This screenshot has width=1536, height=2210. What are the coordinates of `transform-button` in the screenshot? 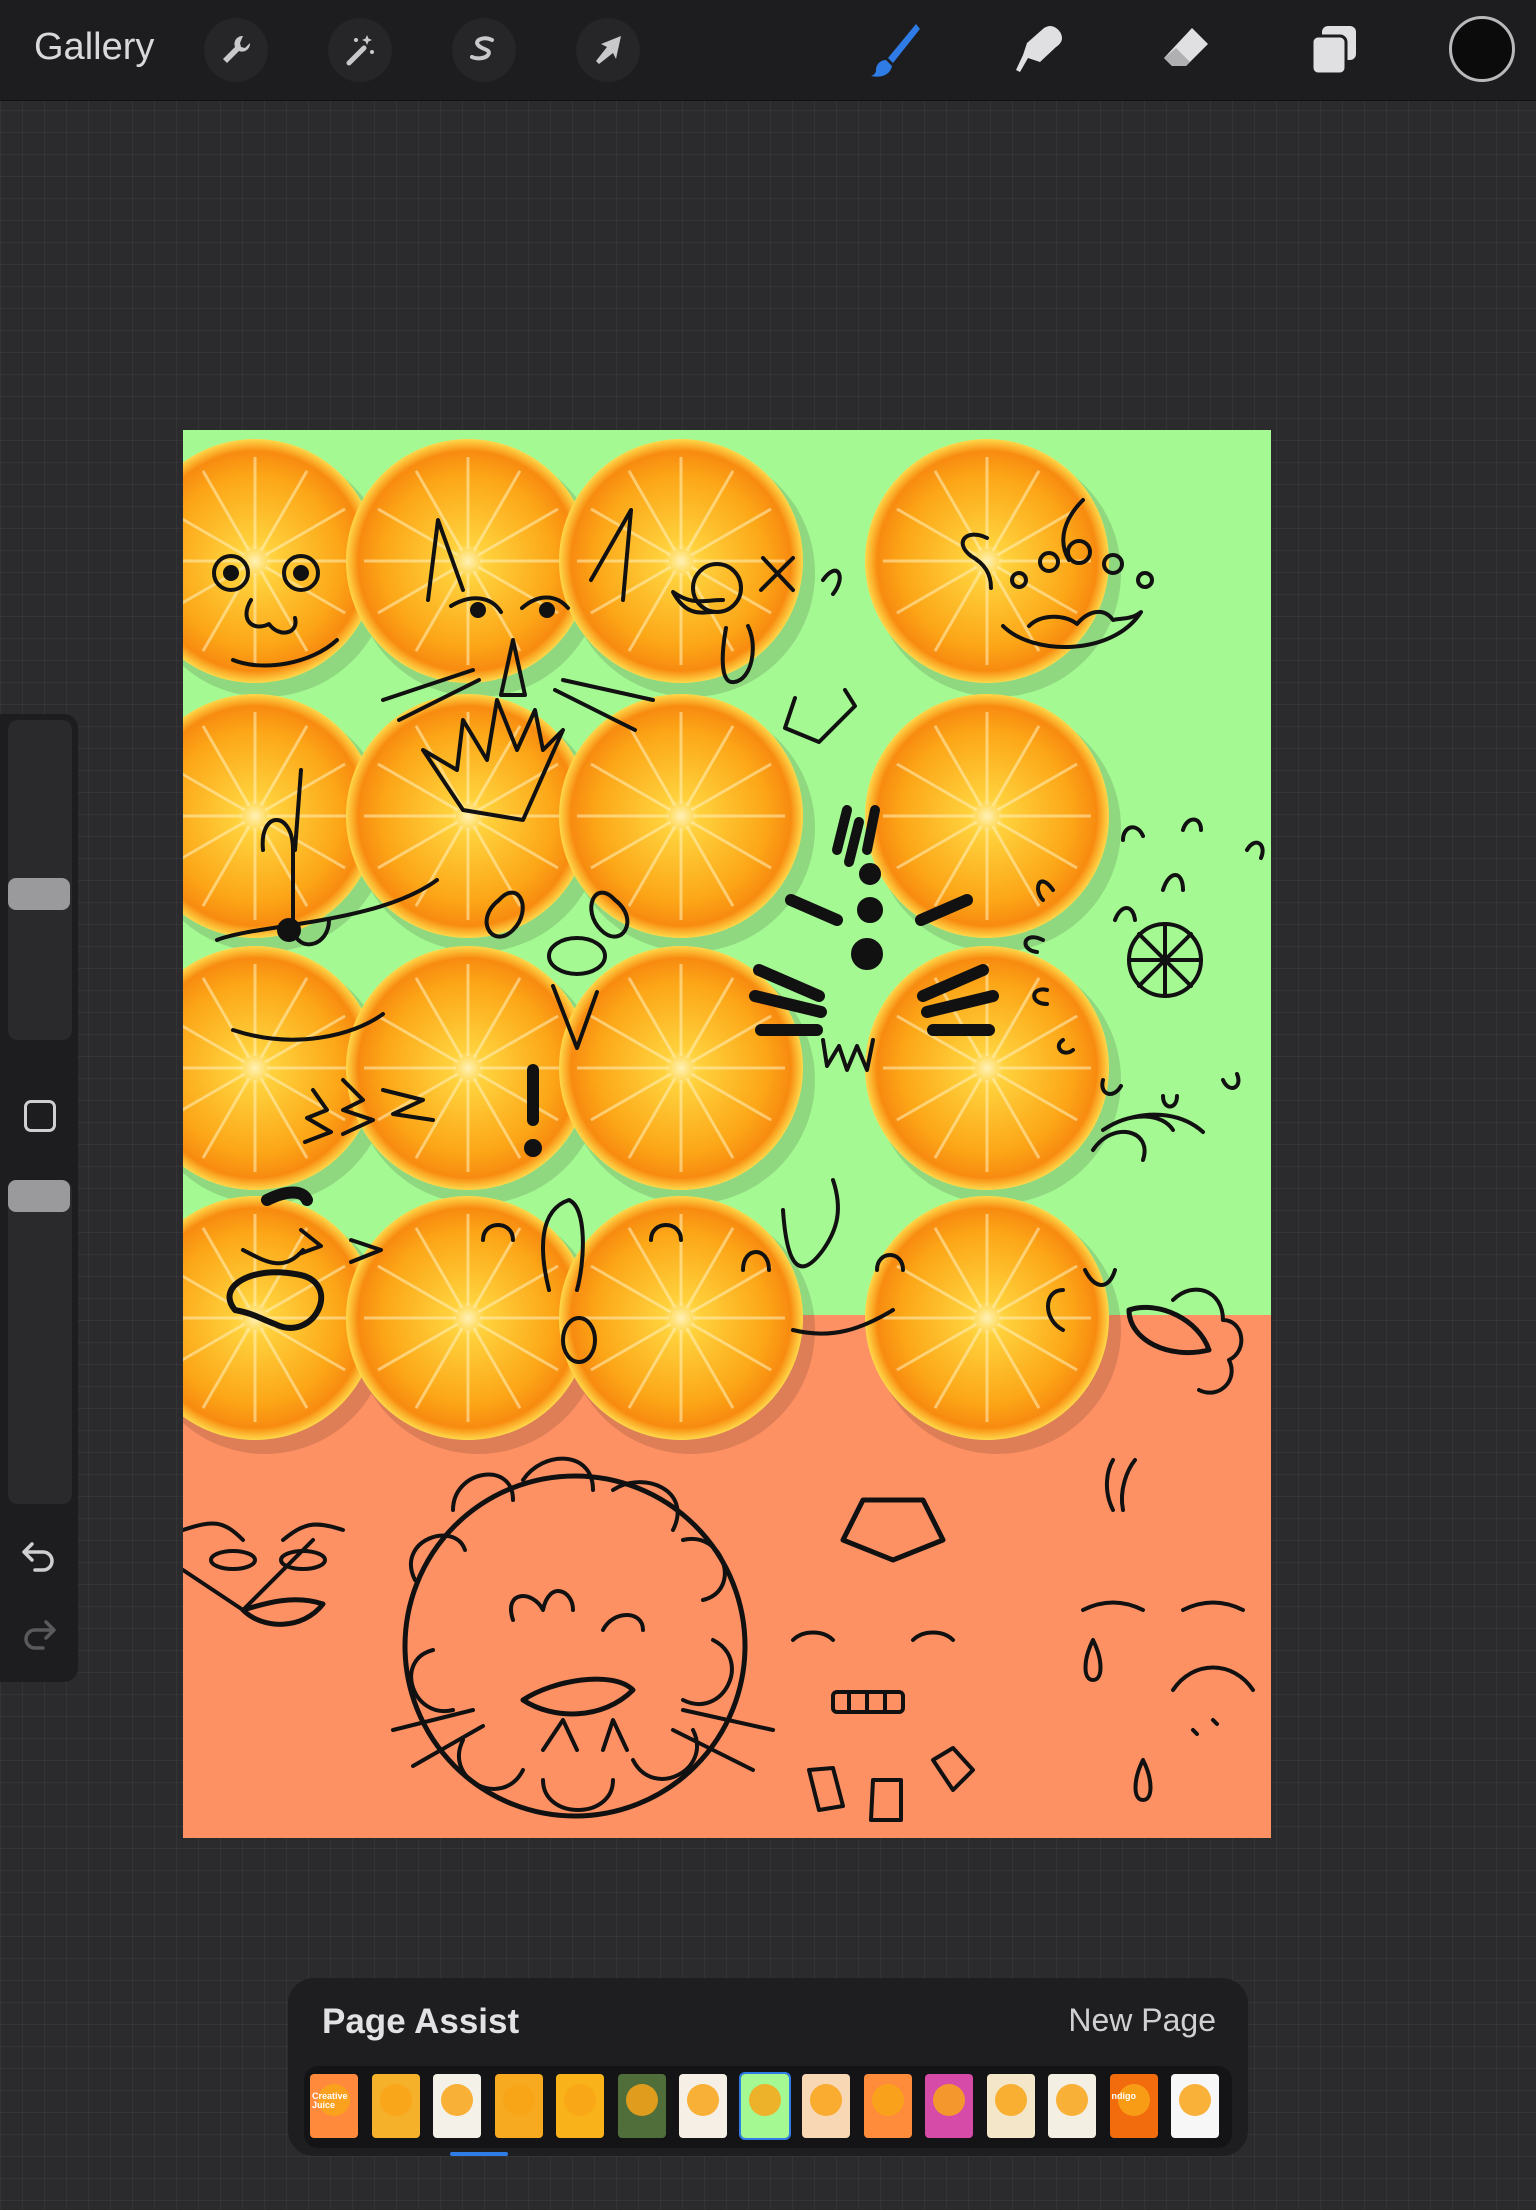 It's located at (608, 50).